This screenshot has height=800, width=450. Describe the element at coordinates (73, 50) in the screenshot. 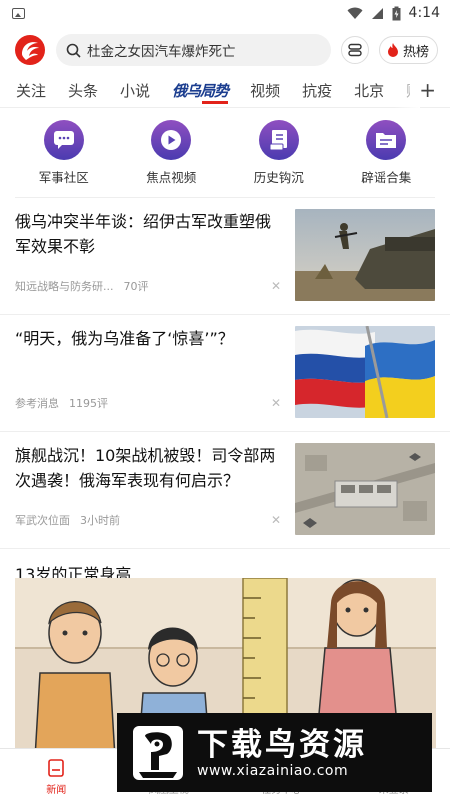

I see `search-icon` at that location.